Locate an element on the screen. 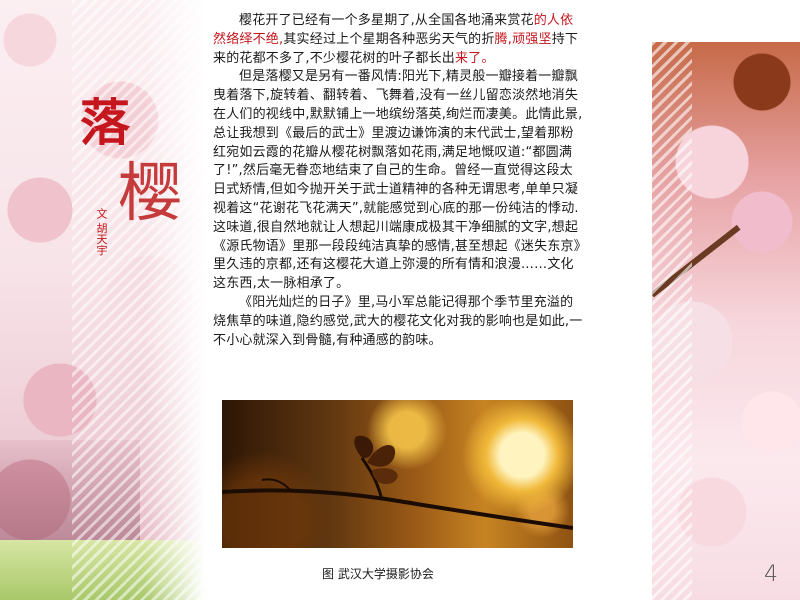 The width and height of the screenshot is (800, 600). author-byline: 文 胡天宇 is located at coordinates (101, 232).